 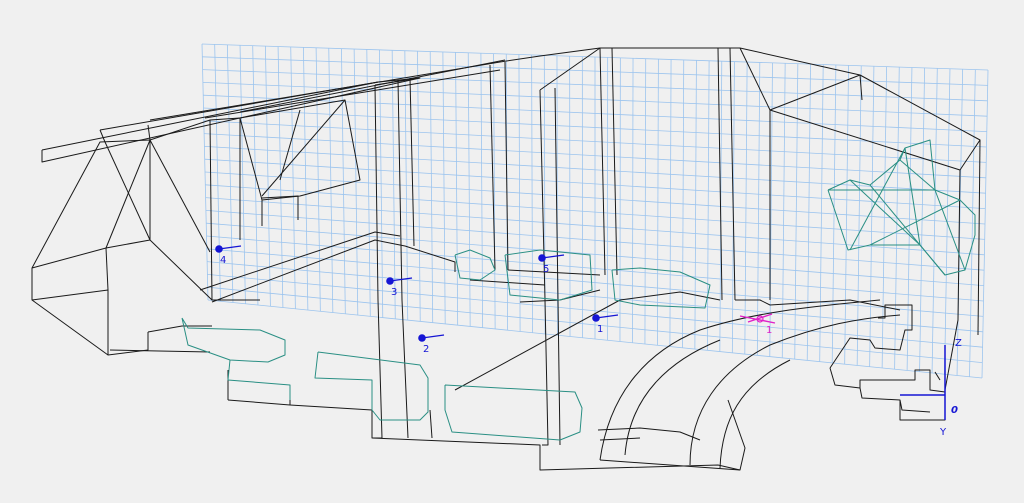 I want to click on listener-label: 2, so click(x=426, y=349).